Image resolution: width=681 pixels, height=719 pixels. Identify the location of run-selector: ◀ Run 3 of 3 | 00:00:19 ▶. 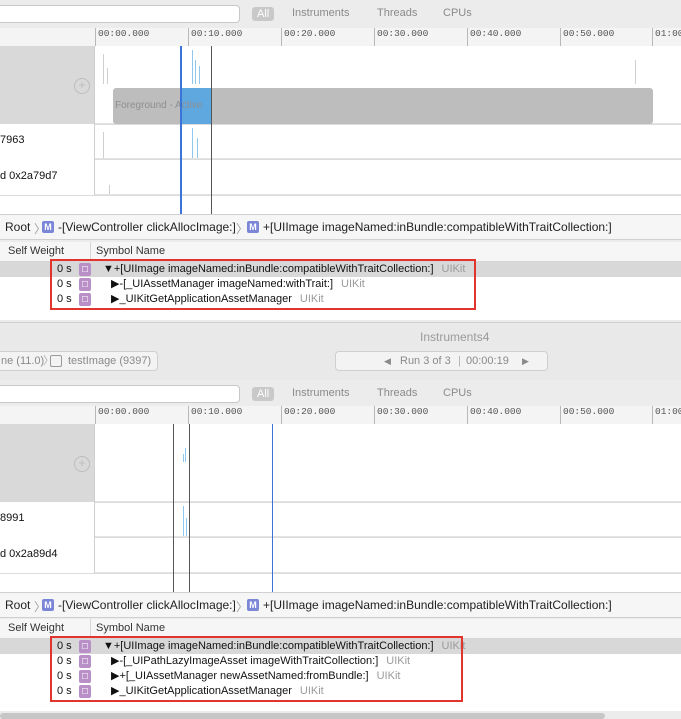
(441, 361).